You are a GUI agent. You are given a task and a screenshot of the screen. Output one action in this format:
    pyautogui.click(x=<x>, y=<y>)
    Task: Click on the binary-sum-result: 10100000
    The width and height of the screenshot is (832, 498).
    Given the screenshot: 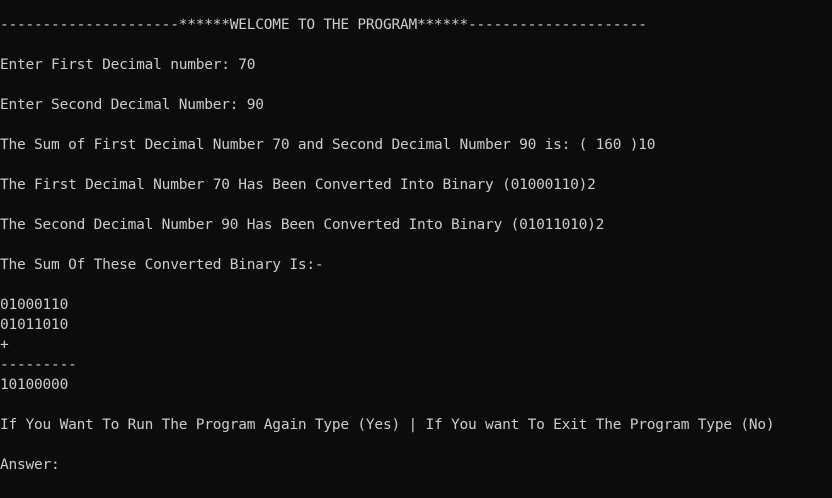 What is the action you would take?
    pyautogui.click(x=34, y=385)
    